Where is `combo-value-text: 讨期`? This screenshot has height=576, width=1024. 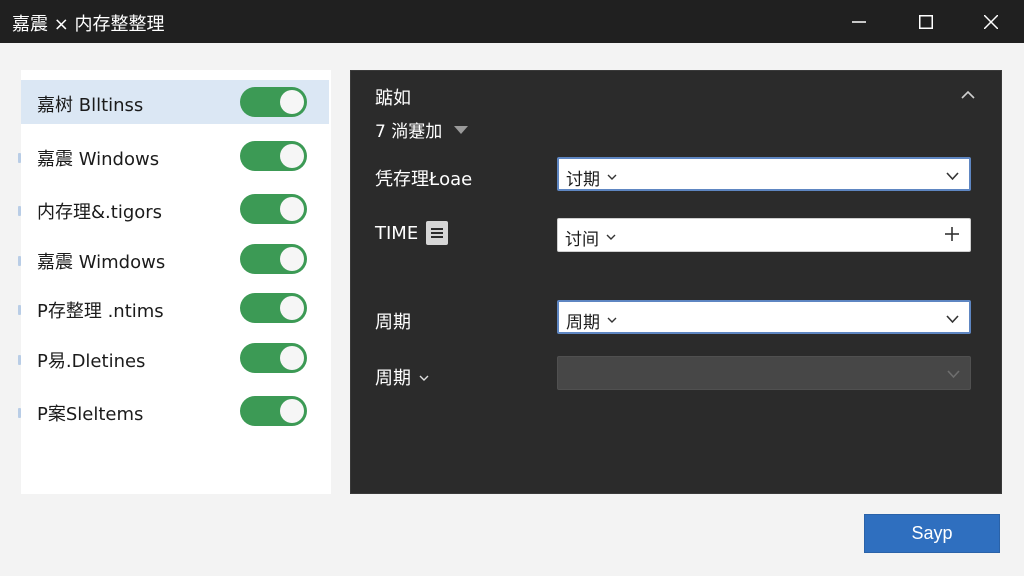
combo-value-text: 讨期 is located at coordinates (583, 180).